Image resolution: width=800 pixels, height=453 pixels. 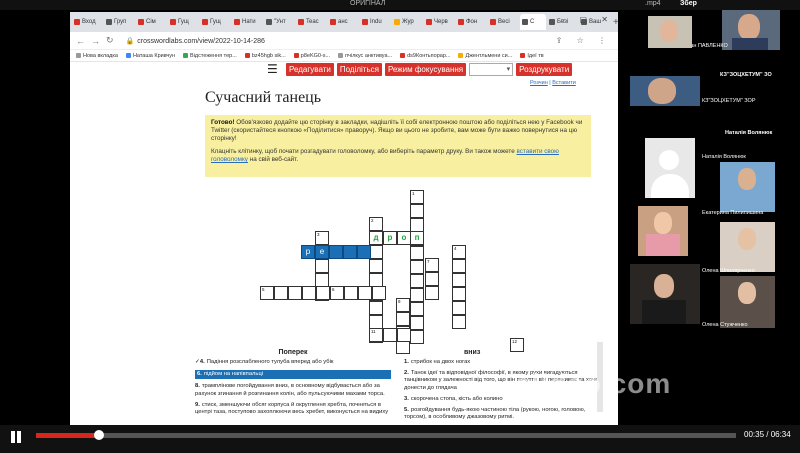 I want to click on bookmark-item: Наташа Кривчун, so click(x=150, y=56).